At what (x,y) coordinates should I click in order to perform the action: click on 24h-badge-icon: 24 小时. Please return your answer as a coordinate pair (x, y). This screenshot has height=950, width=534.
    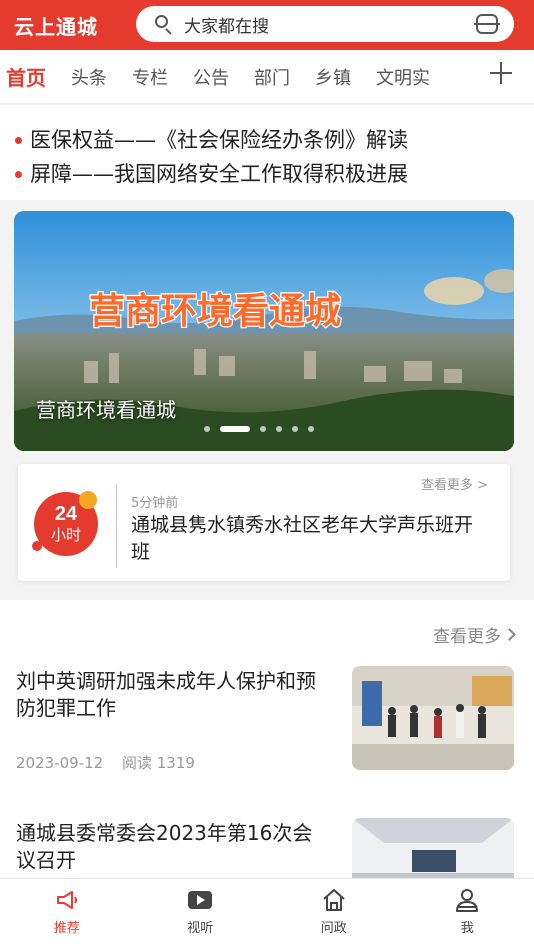
    Looking at the image, I should click on (65, 523).